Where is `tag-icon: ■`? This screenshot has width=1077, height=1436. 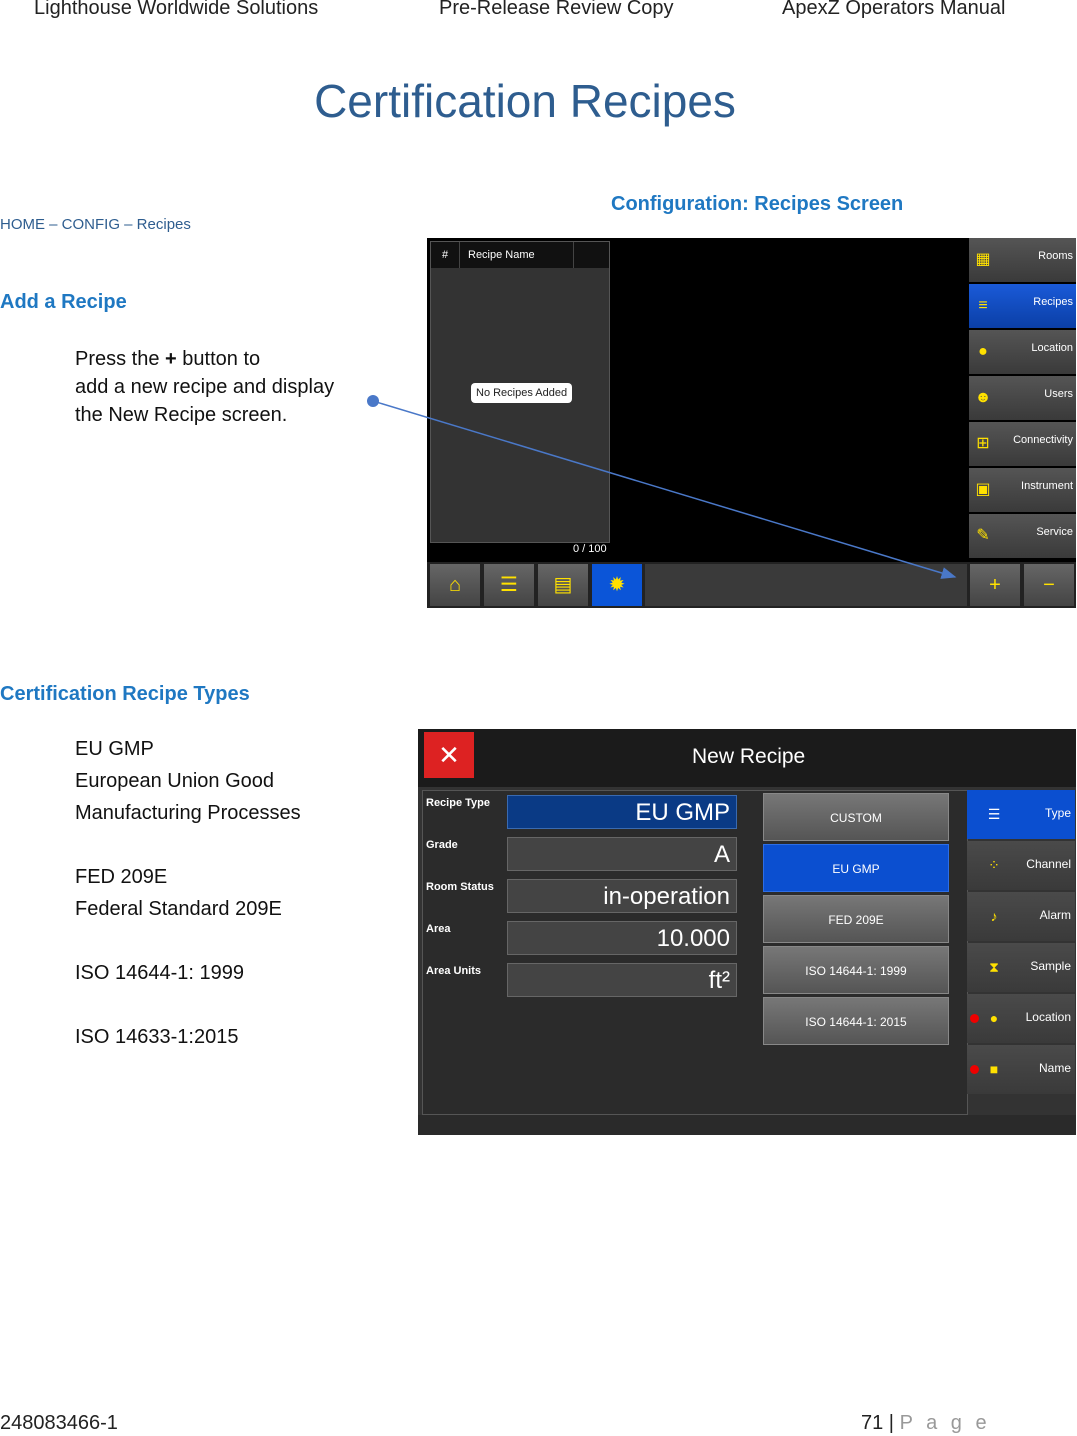 tag-icon: ■ is located at coordinates (994, 1069).